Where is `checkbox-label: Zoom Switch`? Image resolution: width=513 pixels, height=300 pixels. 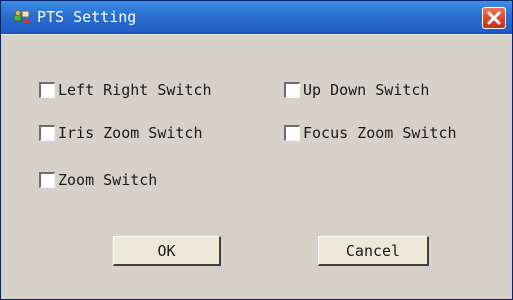
checkbox-label: Zoom Switch is located at coordinates (107, 180).